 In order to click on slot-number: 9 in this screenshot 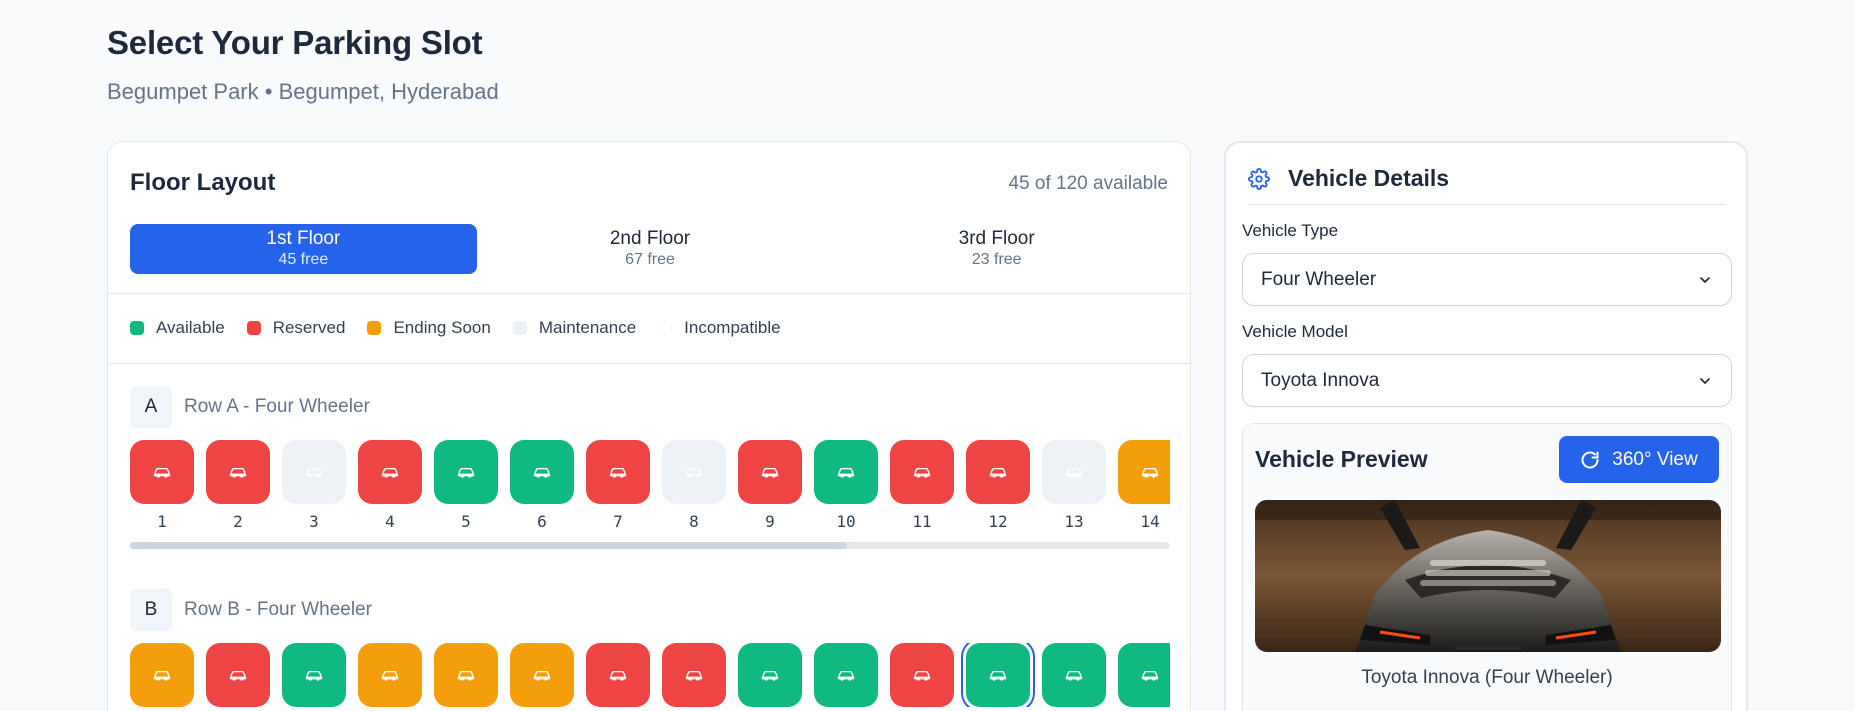, I will do `click(770, 521)`.